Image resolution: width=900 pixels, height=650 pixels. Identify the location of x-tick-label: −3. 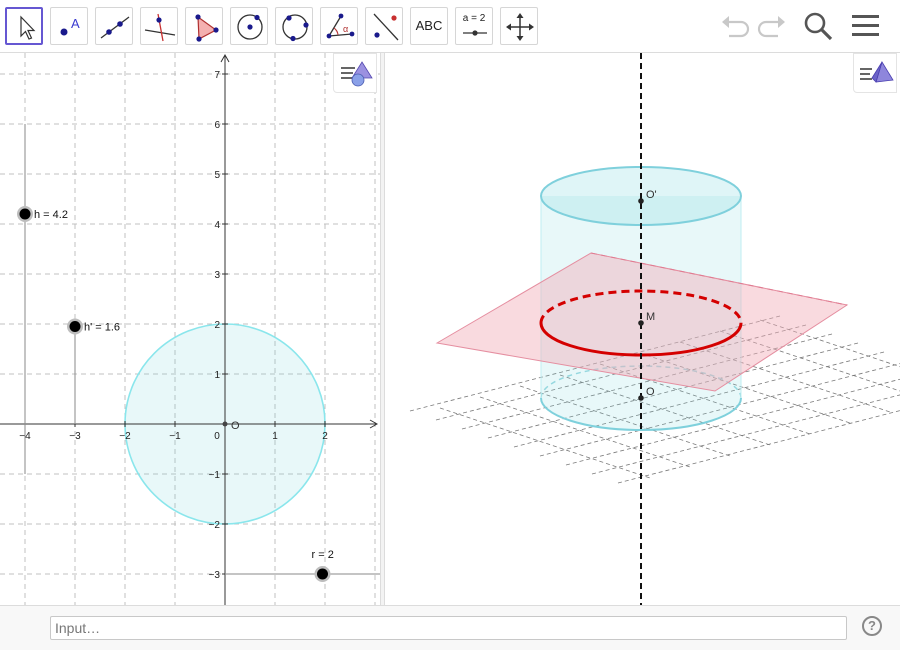
(75, 436).